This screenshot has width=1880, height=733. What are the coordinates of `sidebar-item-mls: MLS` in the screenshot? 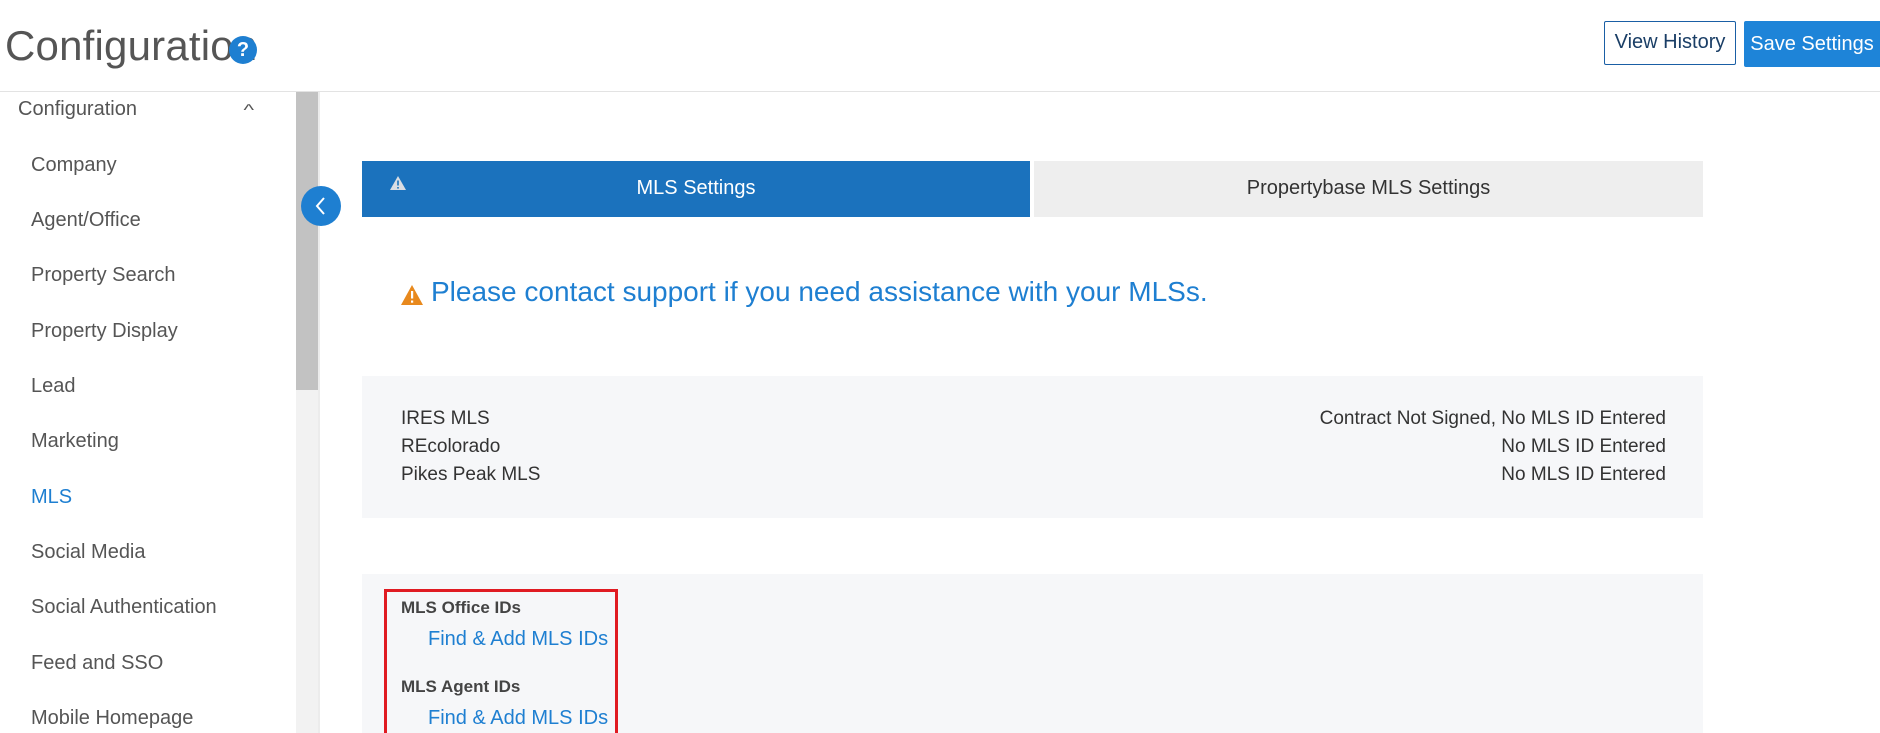 It's located at (51, 497).